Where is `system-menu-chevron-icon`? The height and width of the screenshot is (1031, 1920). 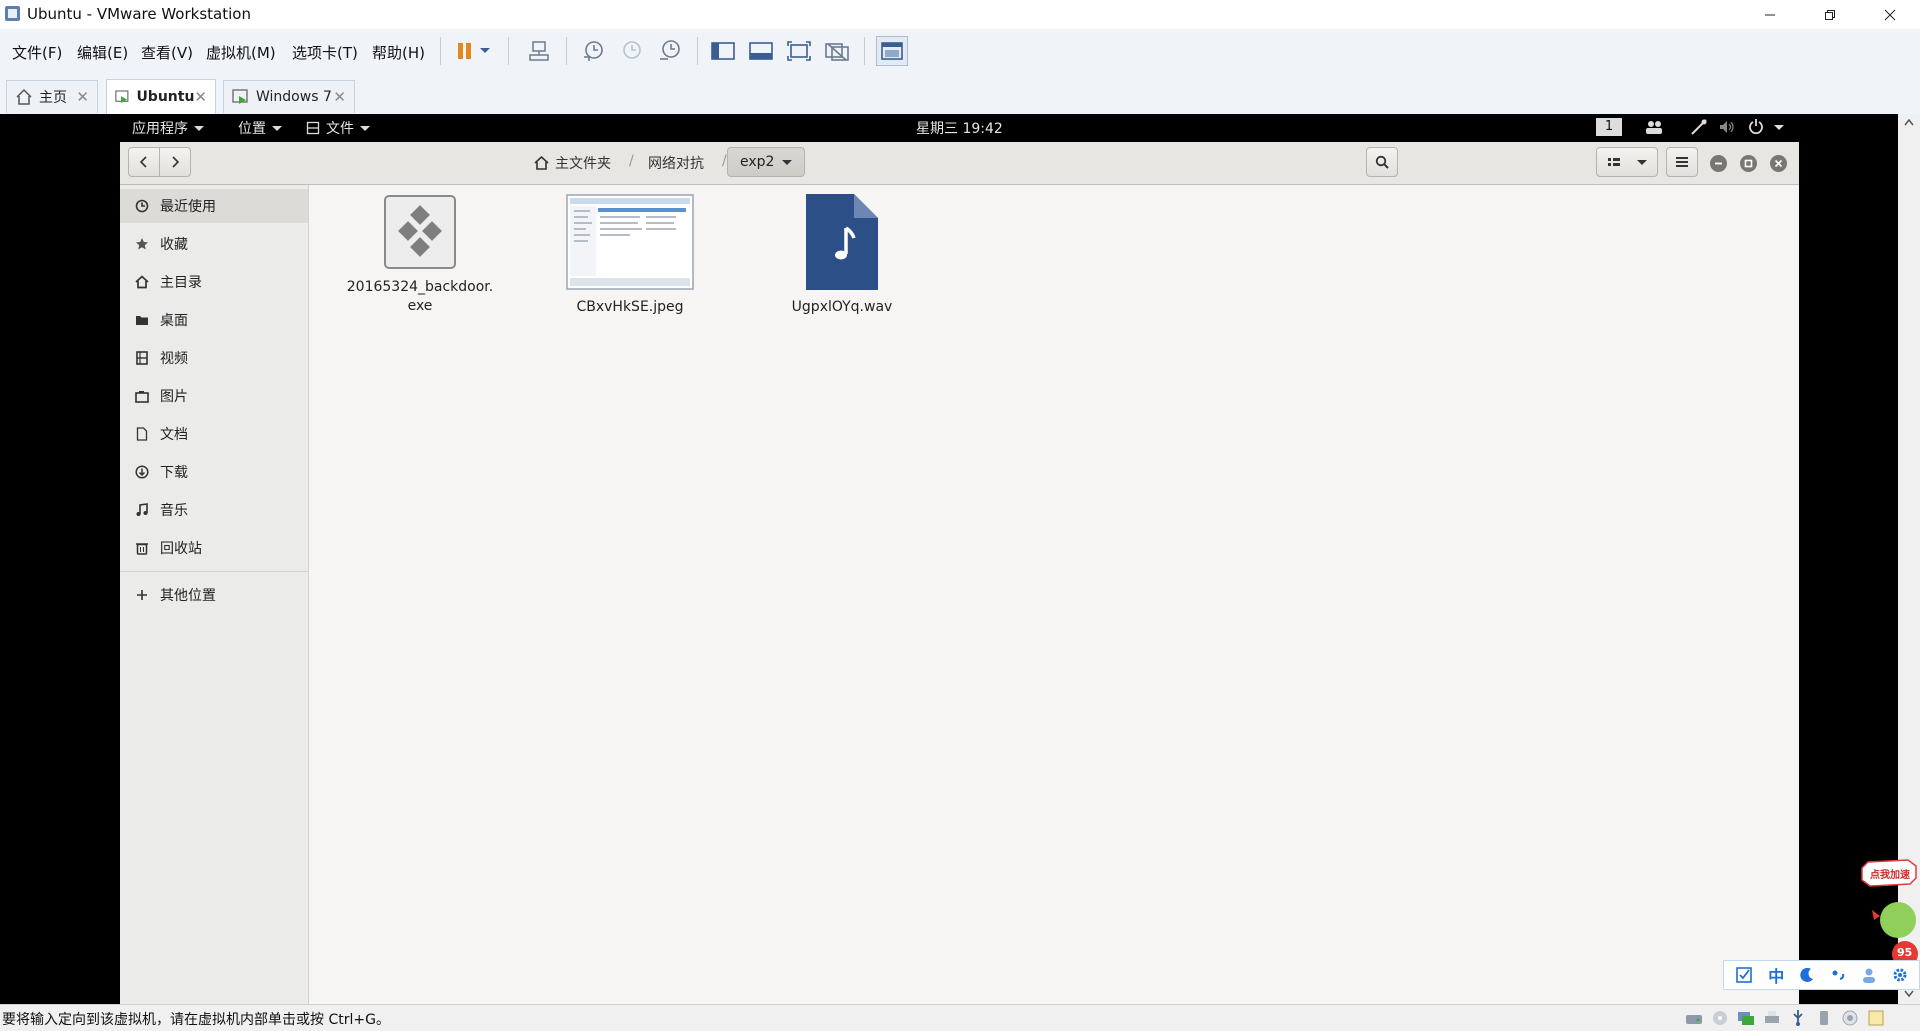 system-menu-chevron-icon is located at coordinates (1779, 127).